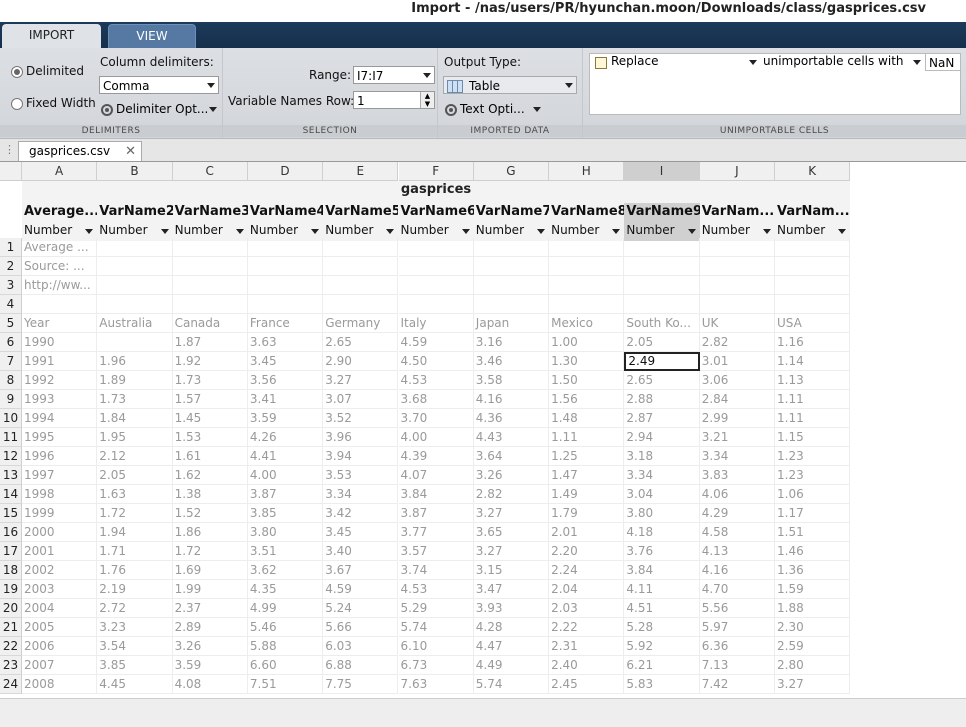  What do you see at coordinates (587, 532) in the screenshot?
I see `table-cell: 2.01` at bounding box center [587, 532].